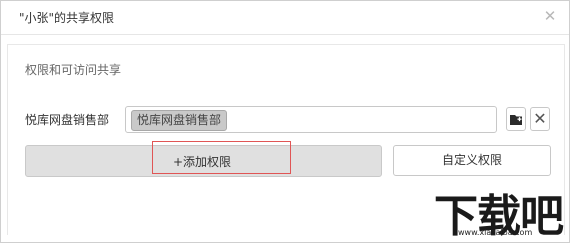 The height and width of the screenshot is (244, 570). Describe the element at coordinates (472, 160) in the screenshot. I see `custom-permission-button: 自定义权限` at that location.